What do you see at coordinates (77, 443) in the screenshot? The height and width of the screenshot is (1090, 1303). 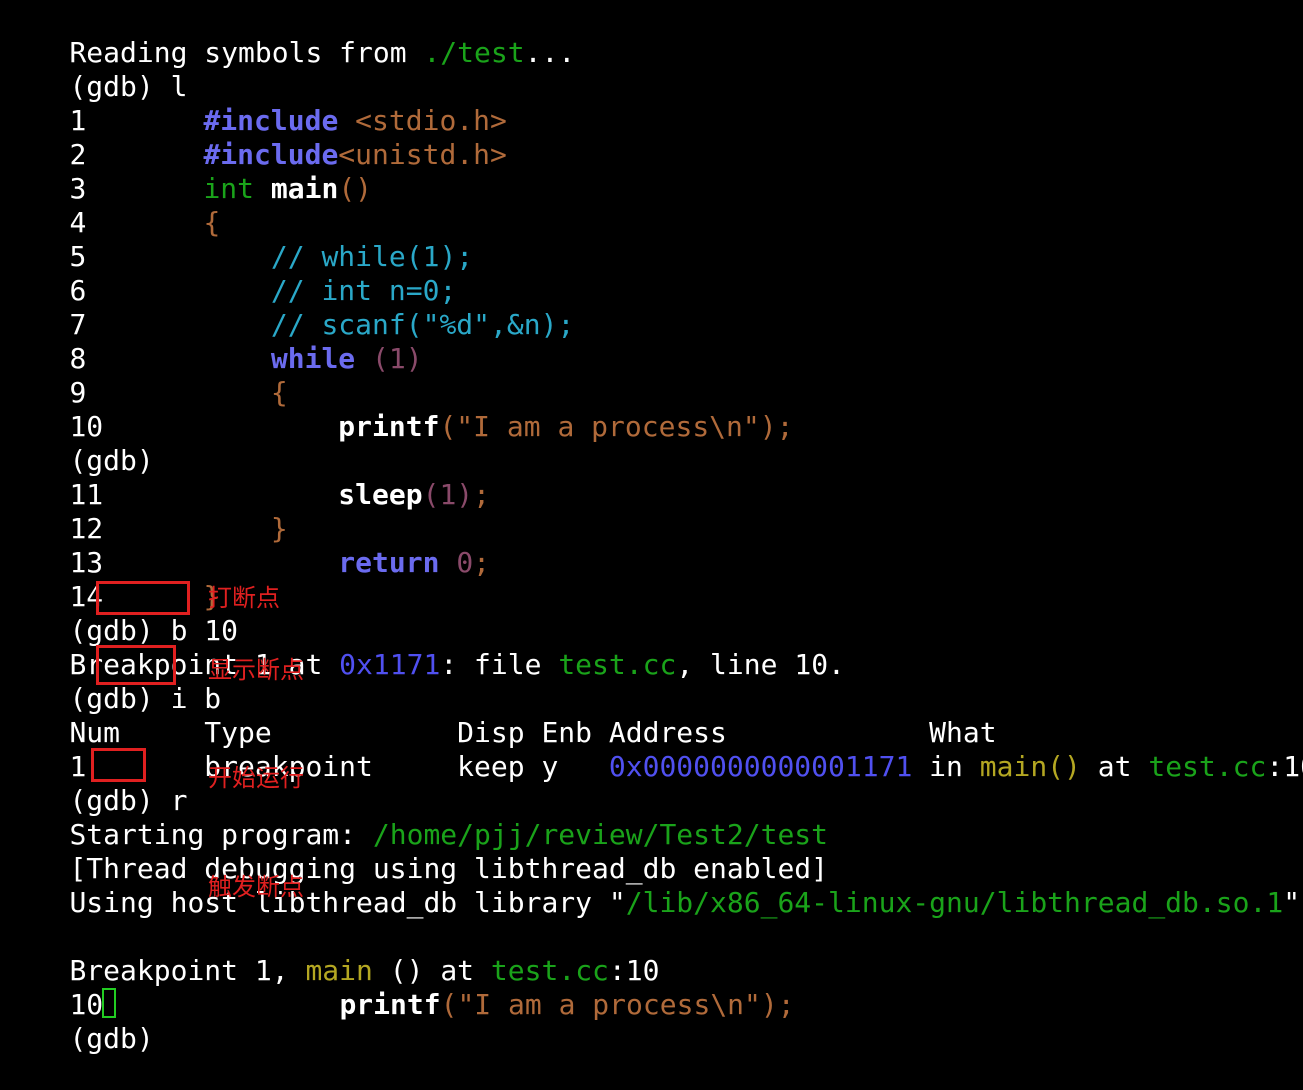 I see `terminal-line-gdb-prompt: (gdb)` at bounding box center [77, 443].